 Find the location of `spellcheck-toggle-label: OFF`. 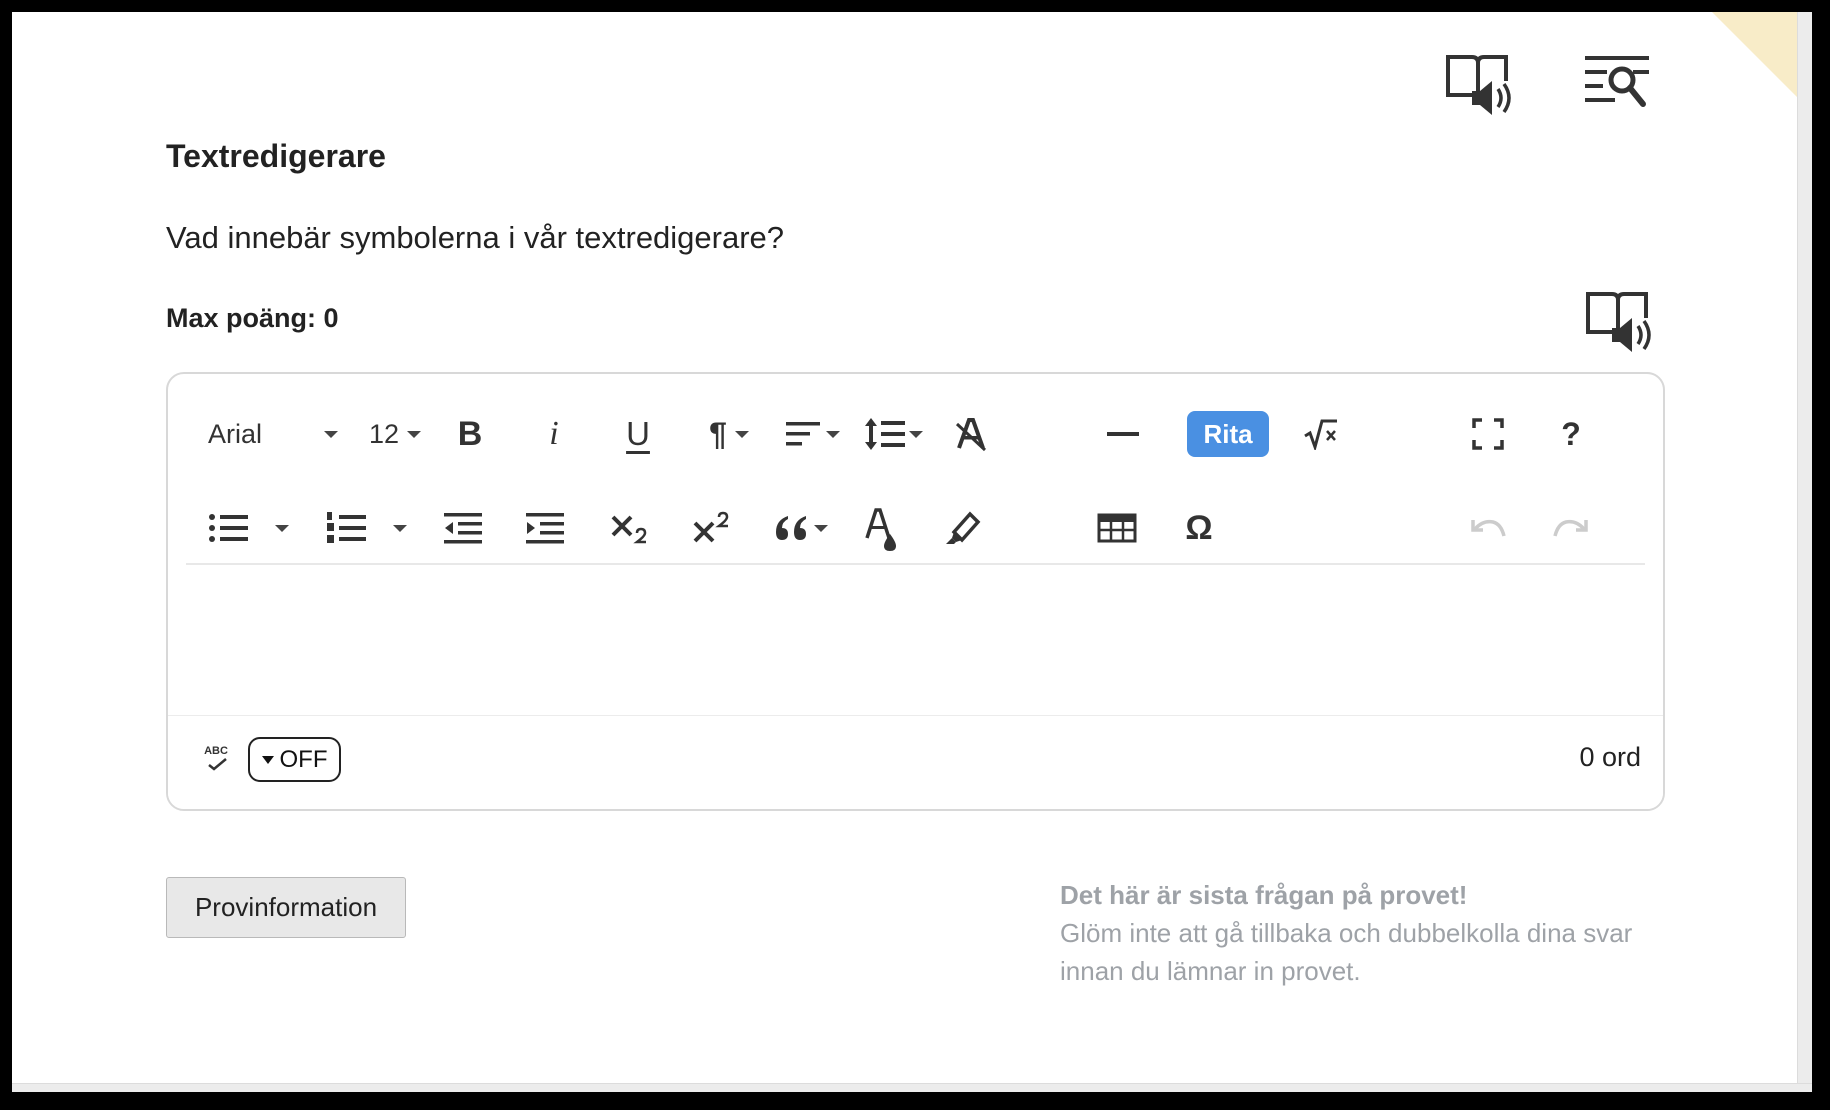

spellcheck-toggle-label: OFF is located at coordinates (303, 759).